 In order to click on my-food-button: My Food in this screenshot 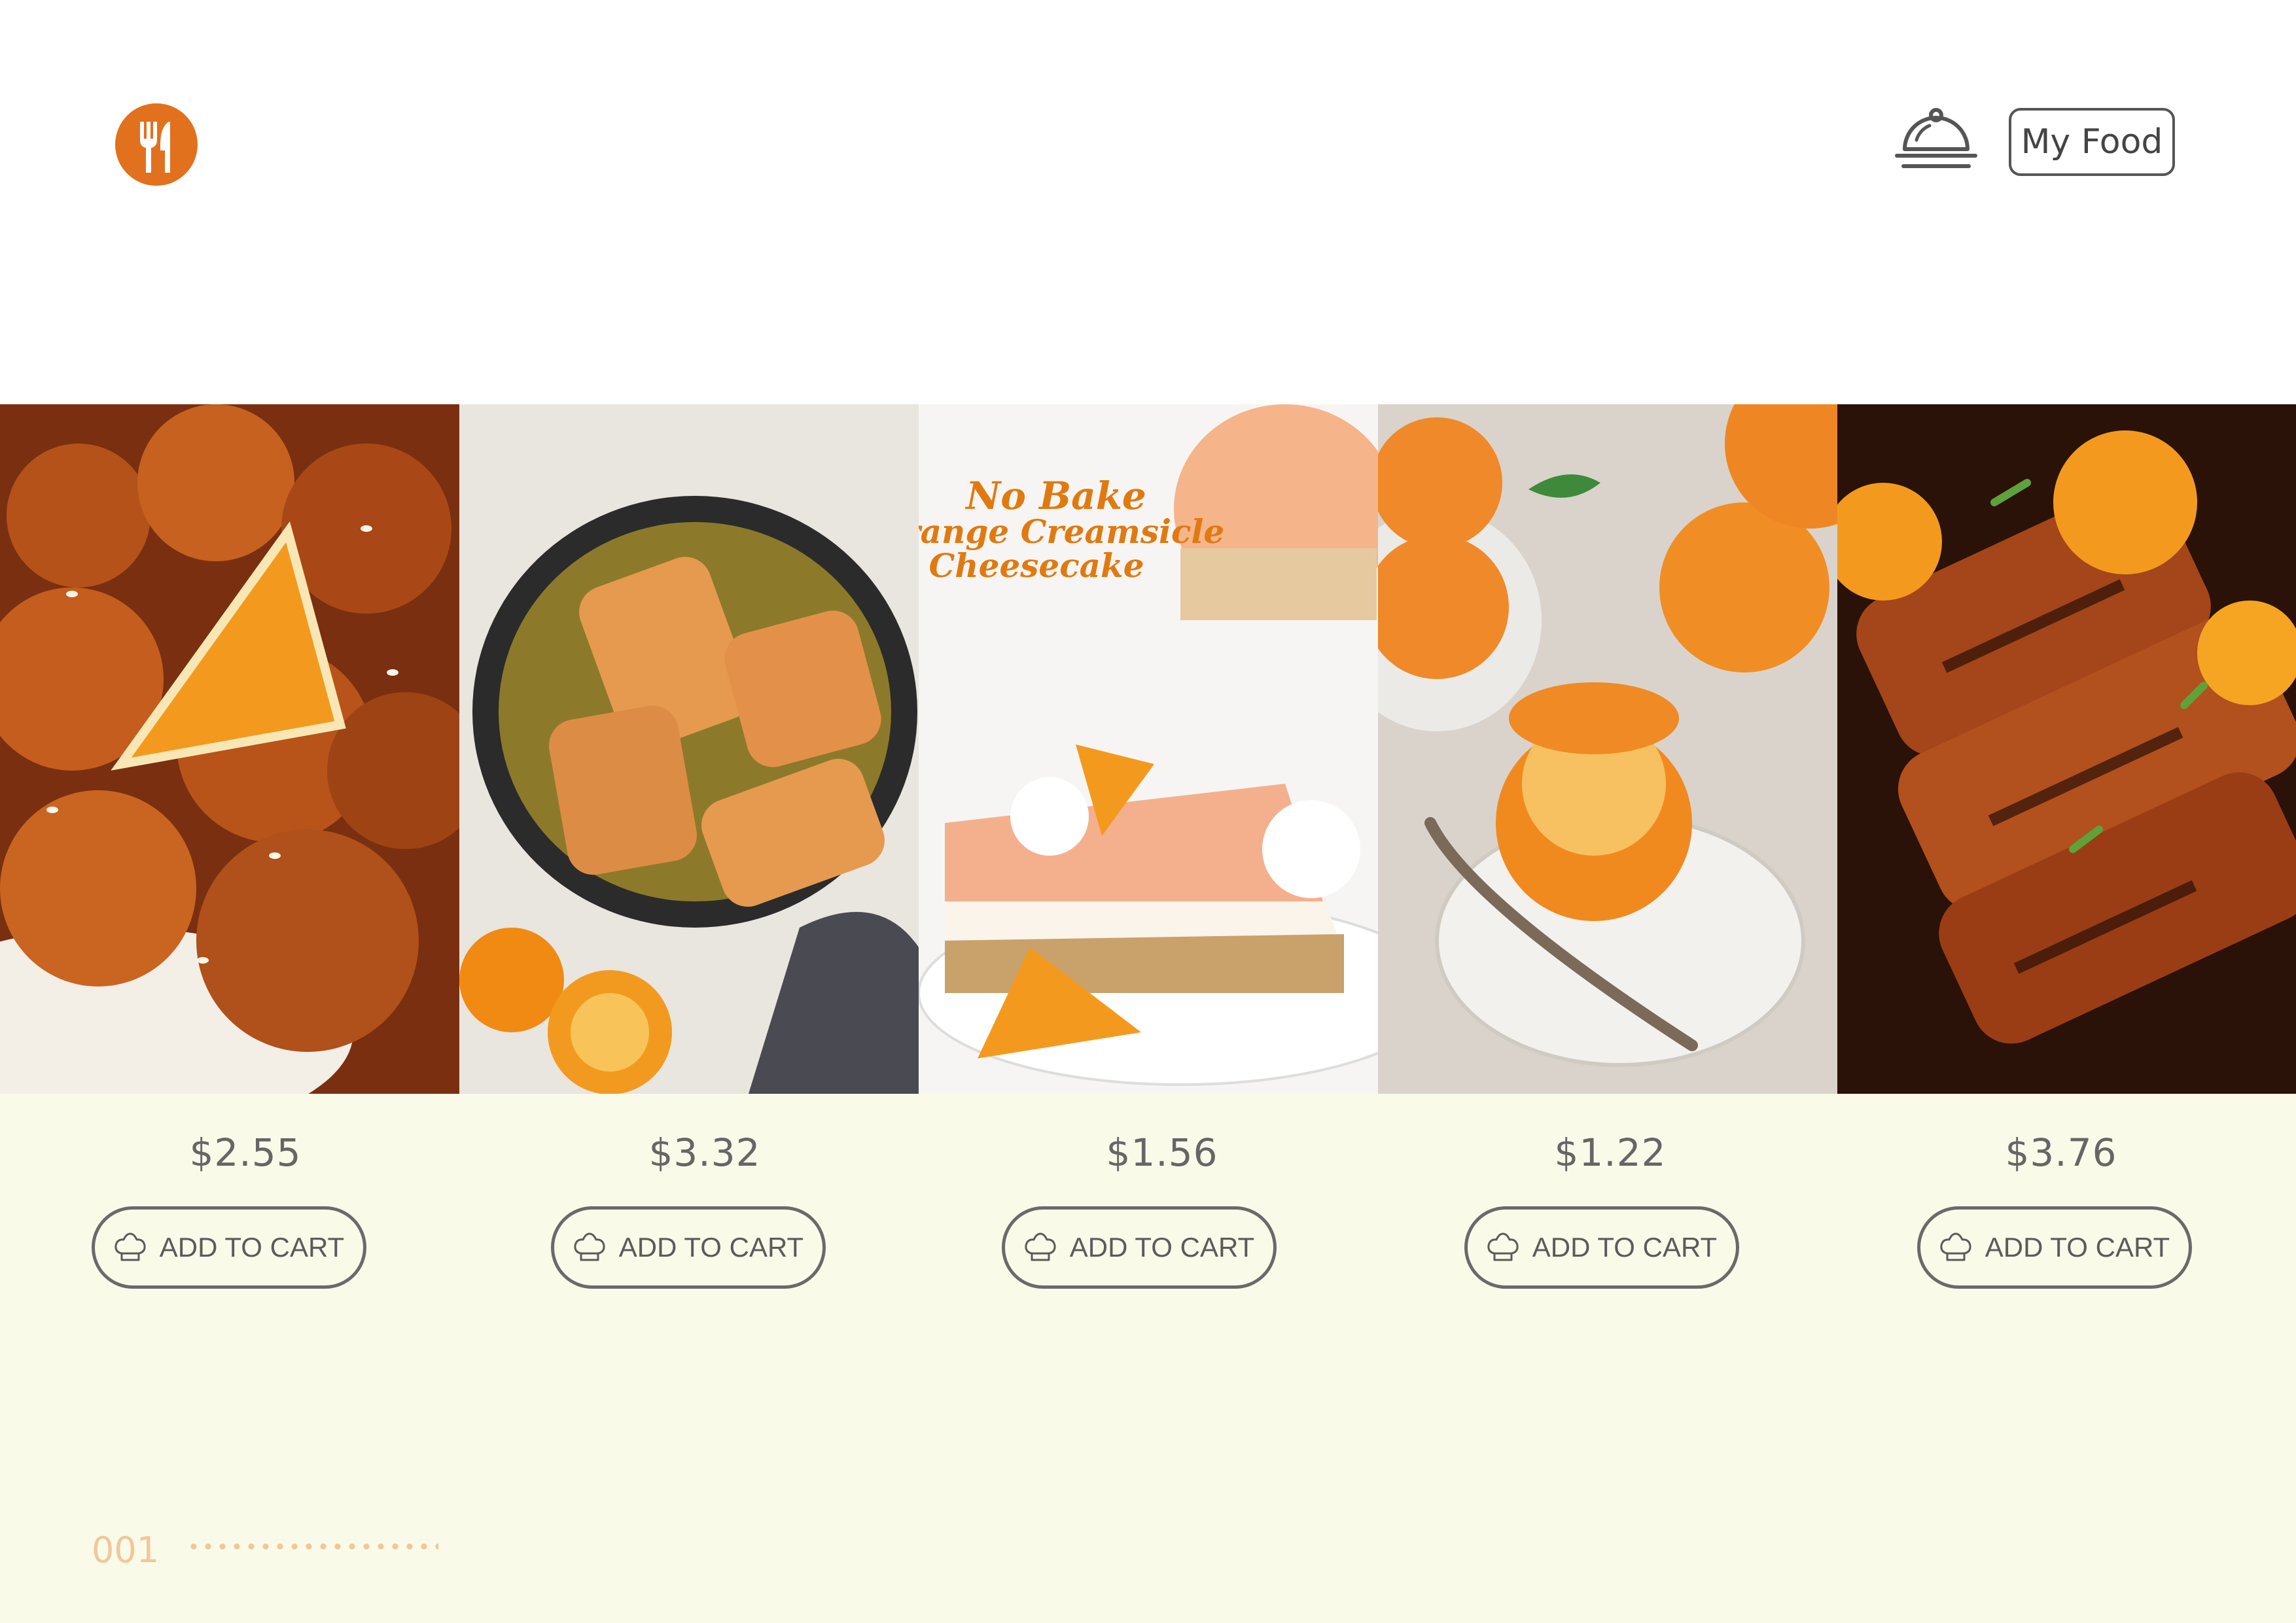, I will do `click(2092, 142)`.